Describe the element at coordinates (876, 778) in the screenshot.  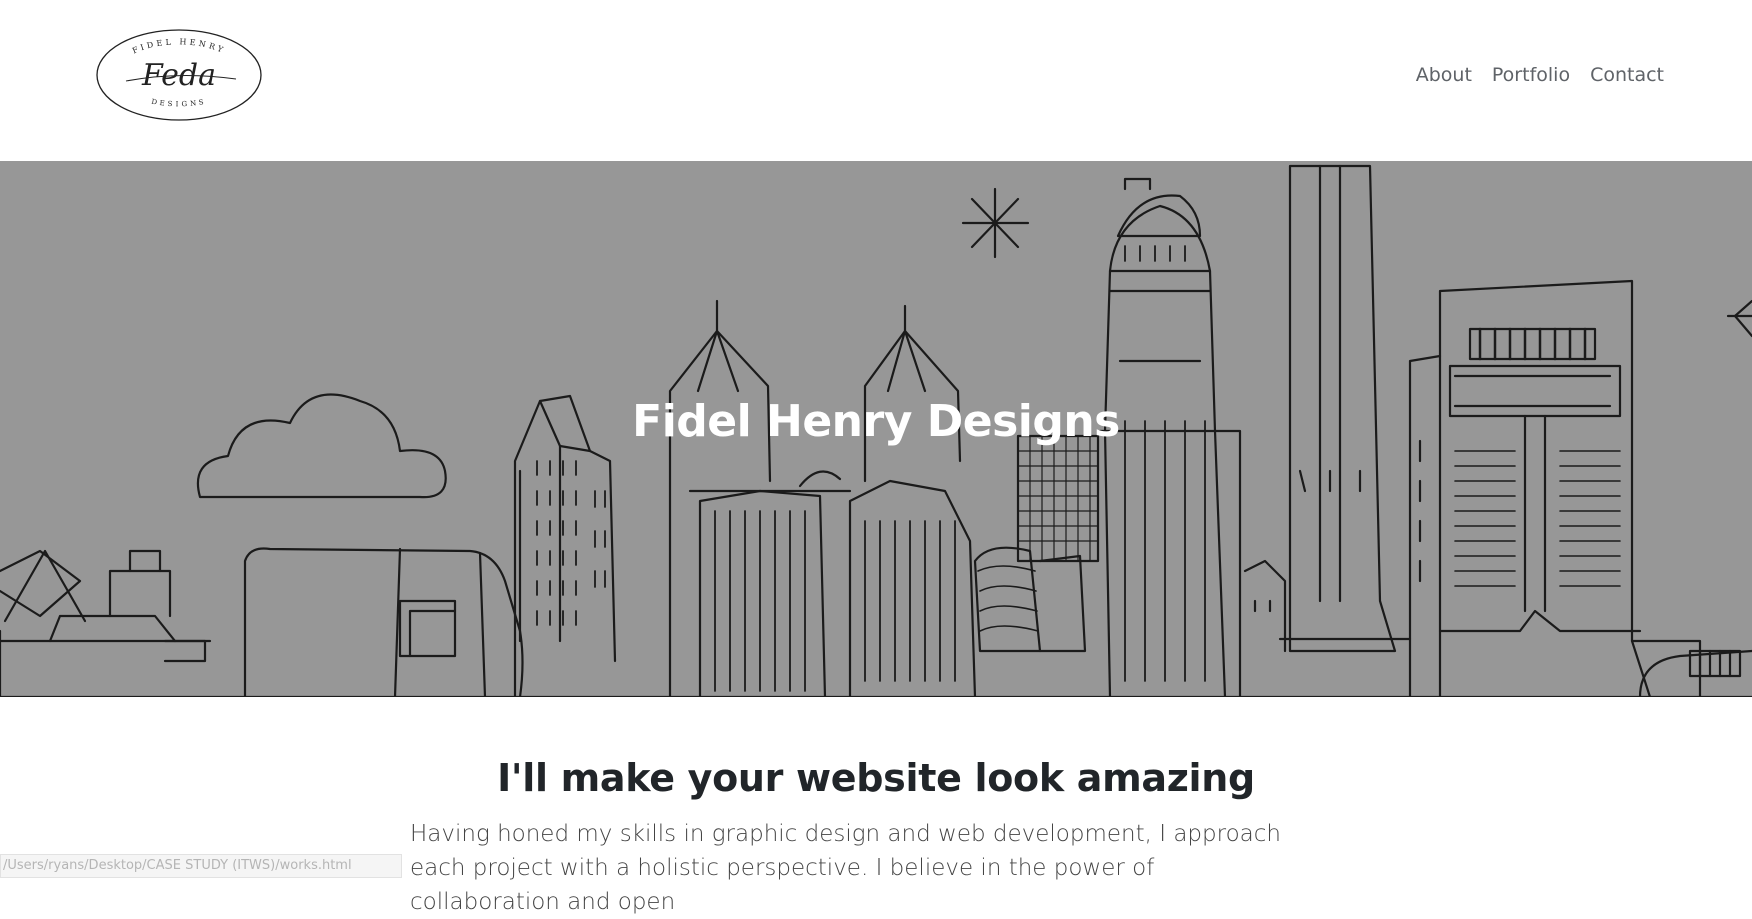
I see `about-heading: I'll make your website look amazing` at that location.